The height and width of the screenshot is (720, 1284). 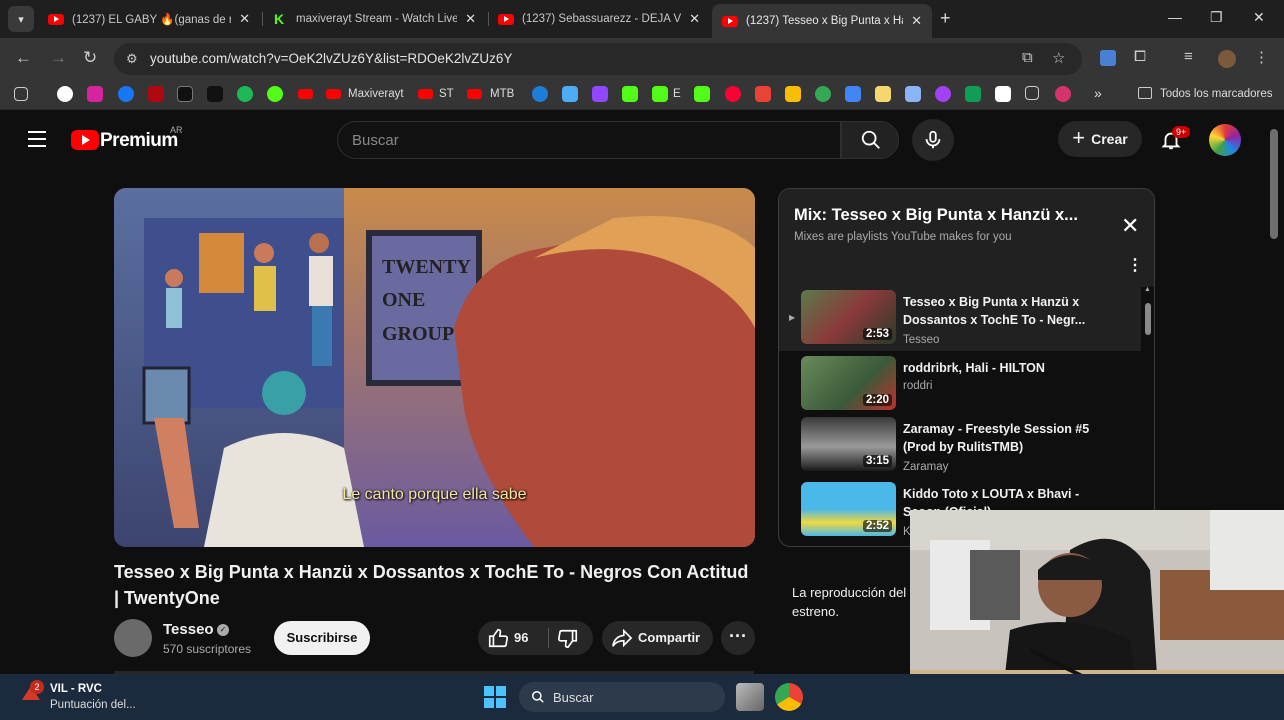 I want to click on d-icon, so click(x=702, y=94).